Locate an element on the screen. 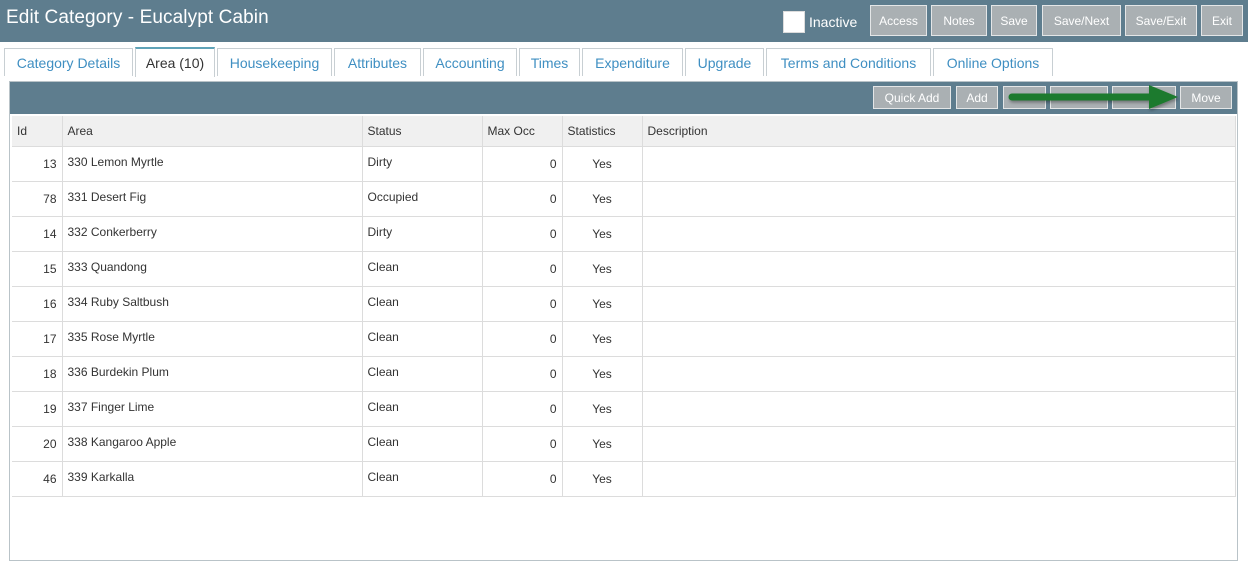 Image resolution: width=1248 pixels, height=561 pixels. cell-status: Occupied is located at coordinates (422, 199).